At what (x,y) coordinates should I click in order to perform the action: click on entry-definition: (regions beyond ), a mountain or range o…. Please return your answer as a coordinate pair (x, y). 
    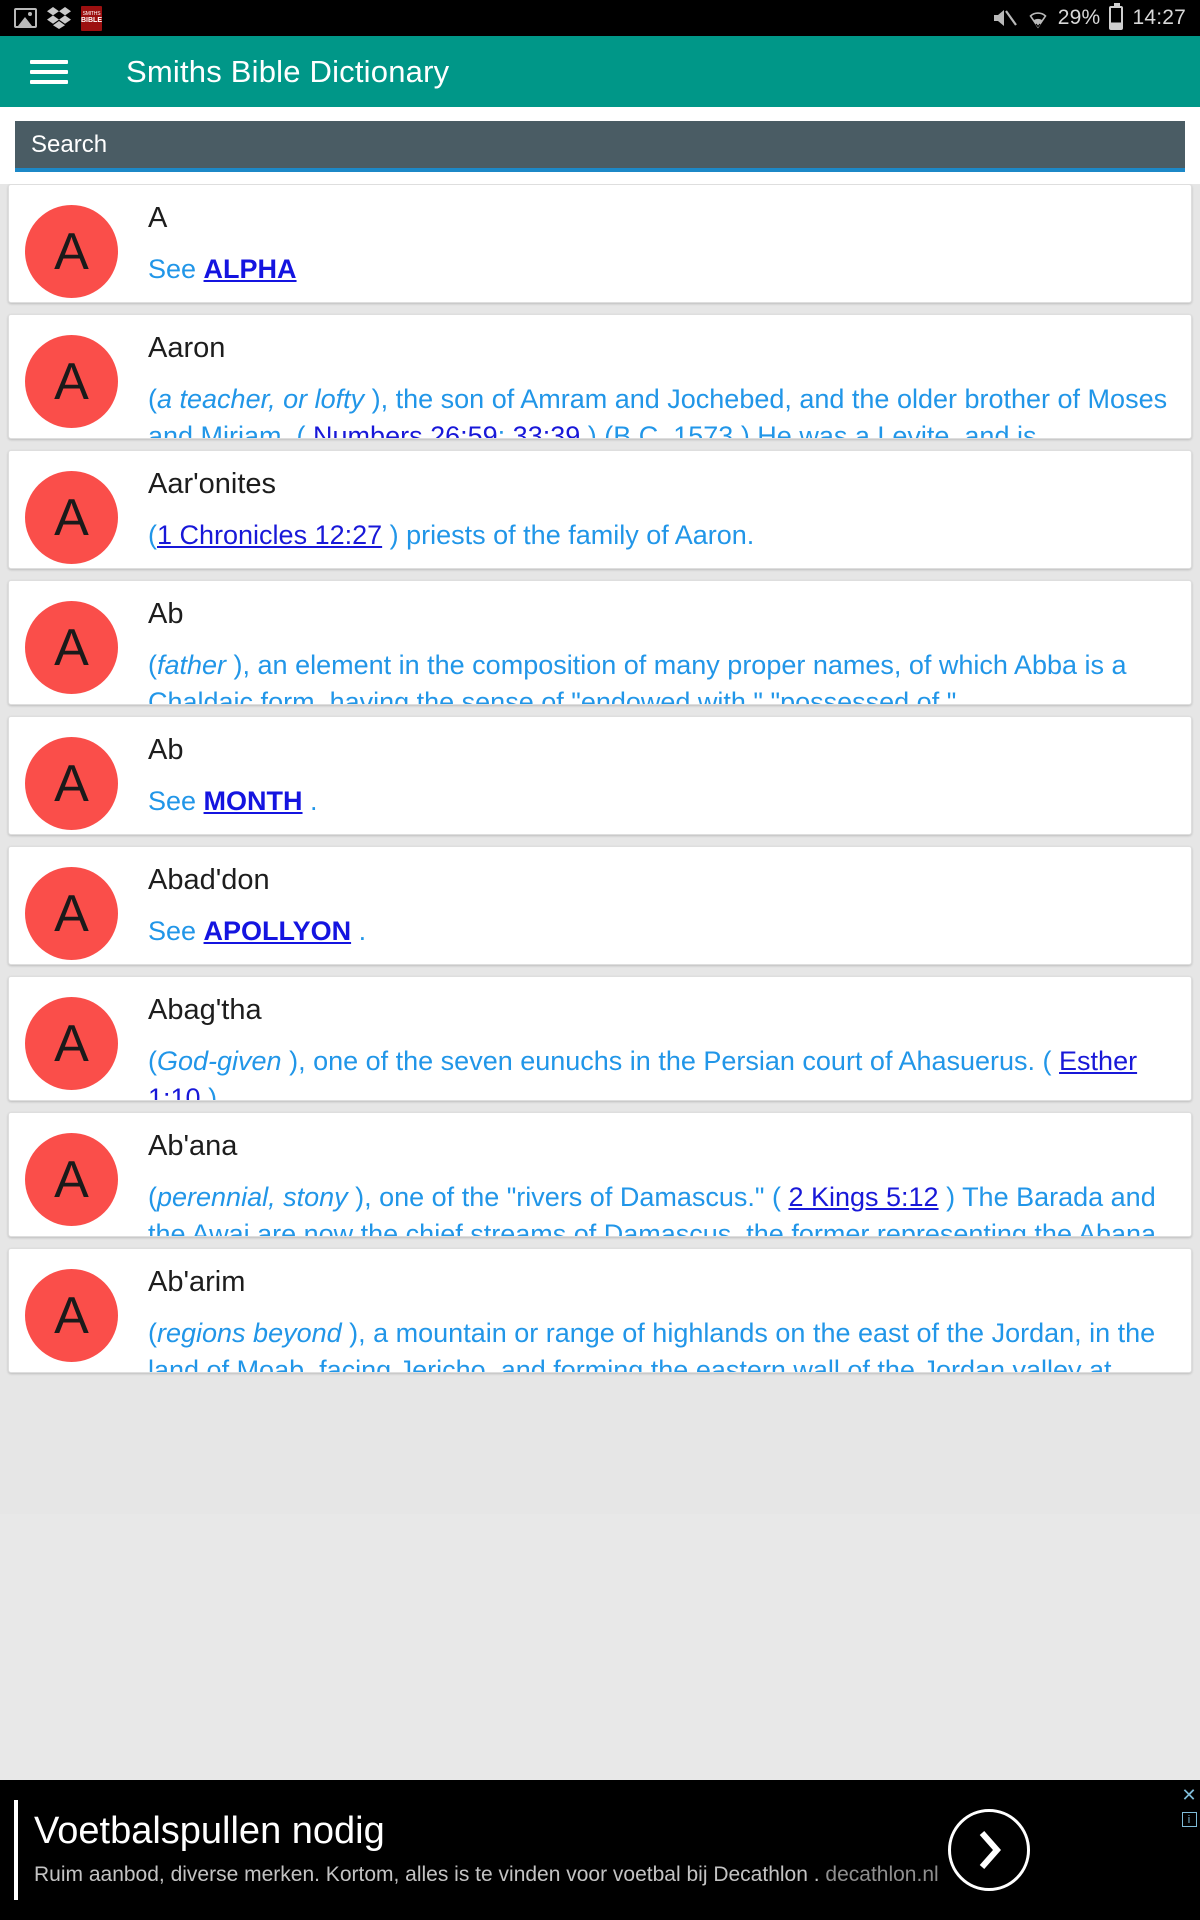
    Looking at the image, I should click on (661, 1343).